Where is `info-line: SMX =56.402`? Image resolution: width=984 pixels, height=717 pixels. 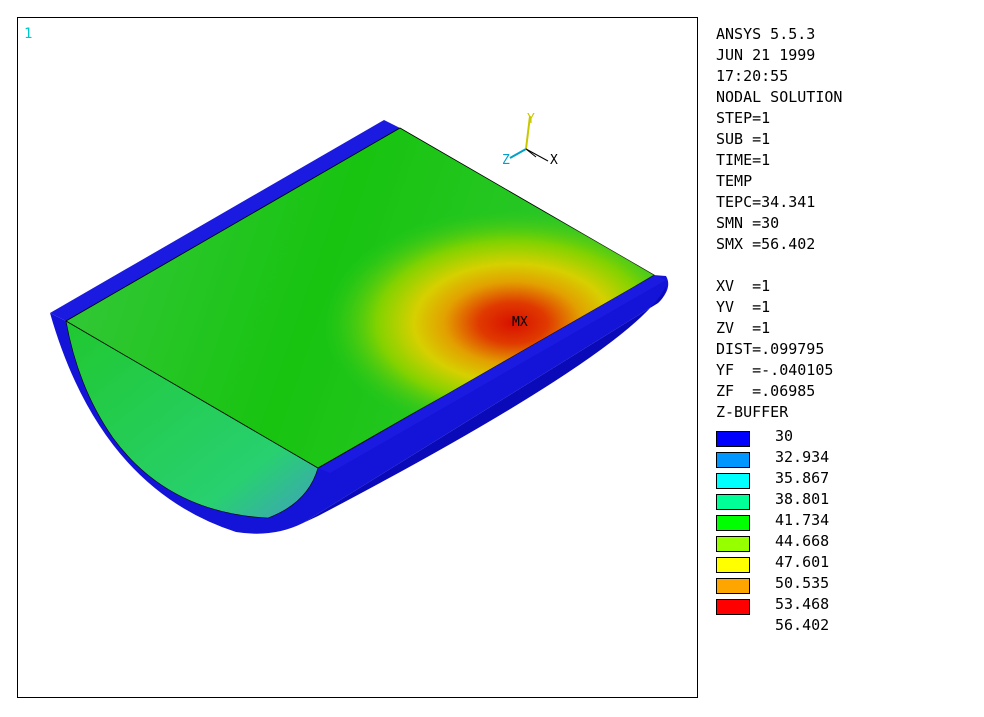
info-line: SMX =56.402 is located at coordinates (766, 244).